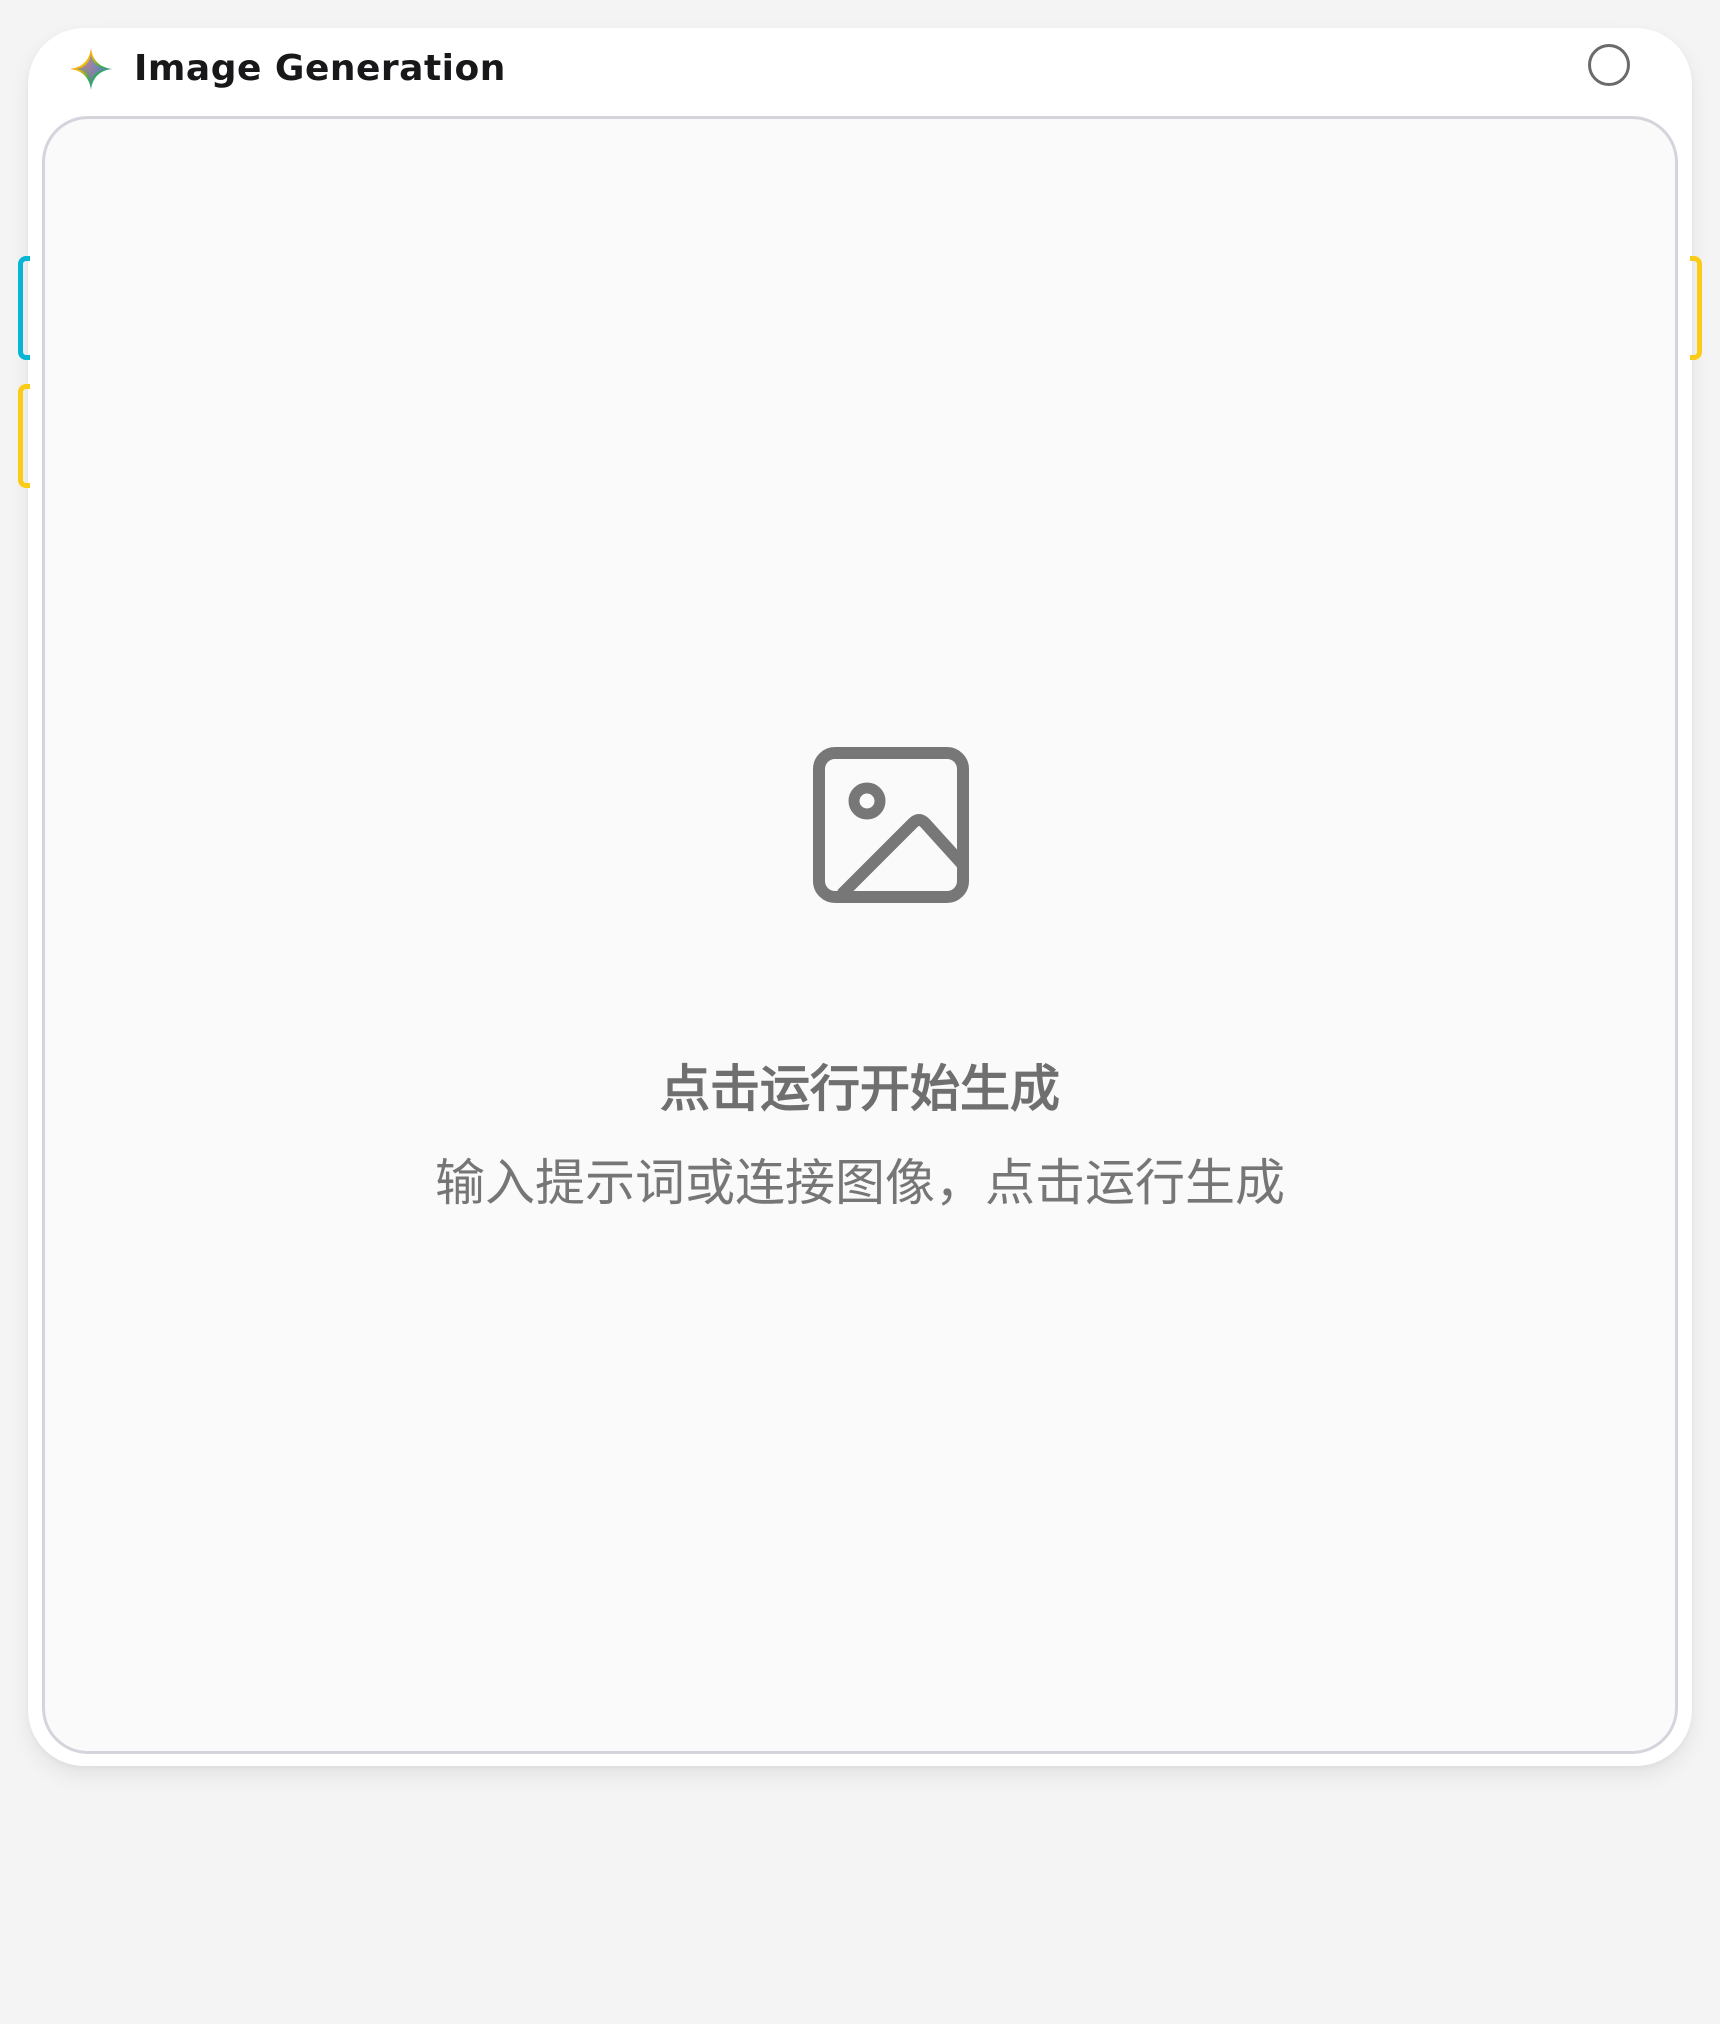 Image resolution: width=1720 pixels, height=2024 pixels. I want to click on output-image-handle, so click(1696, 308).